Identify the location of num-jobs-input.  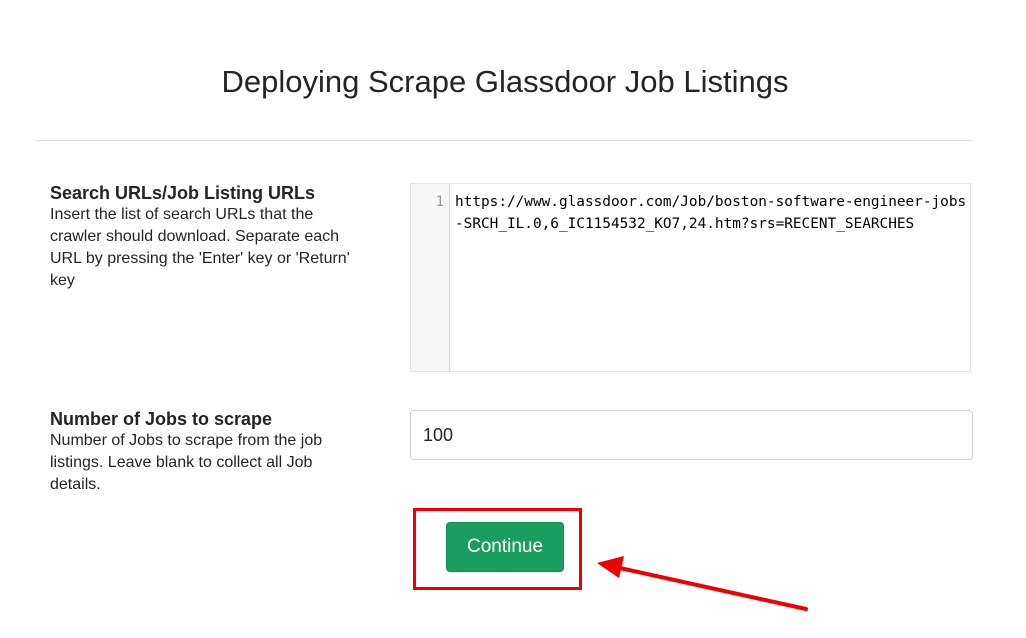
(691, 435).